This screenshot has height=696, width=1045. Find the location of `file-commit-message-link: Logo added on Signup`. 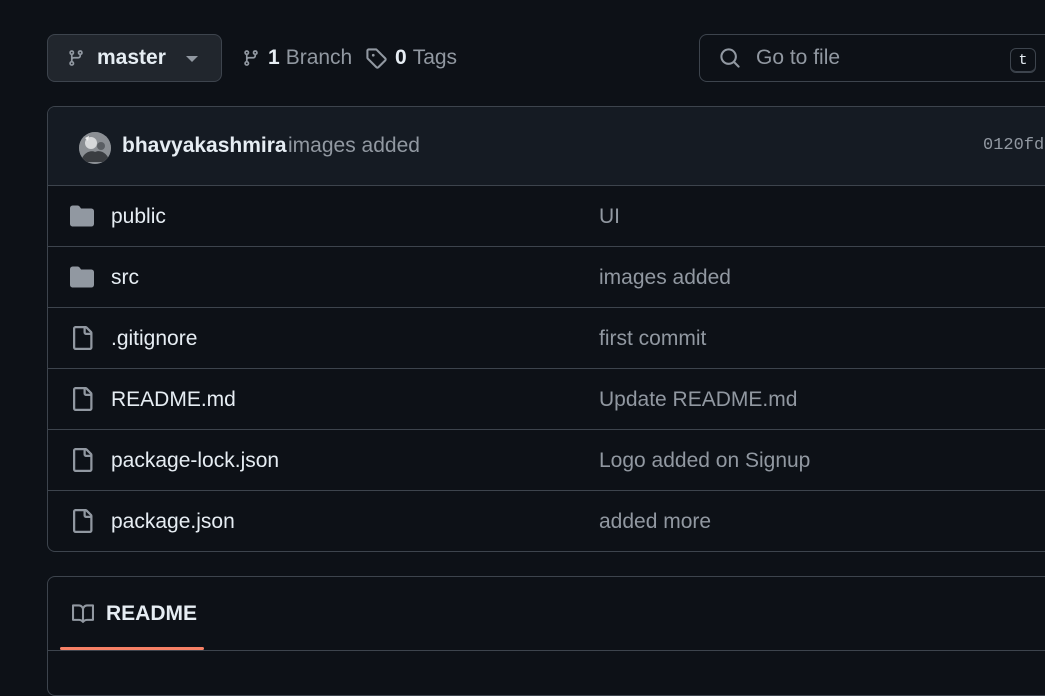

file-commit-message-link: Logo added on Signup is located at coordinates (704, 461).